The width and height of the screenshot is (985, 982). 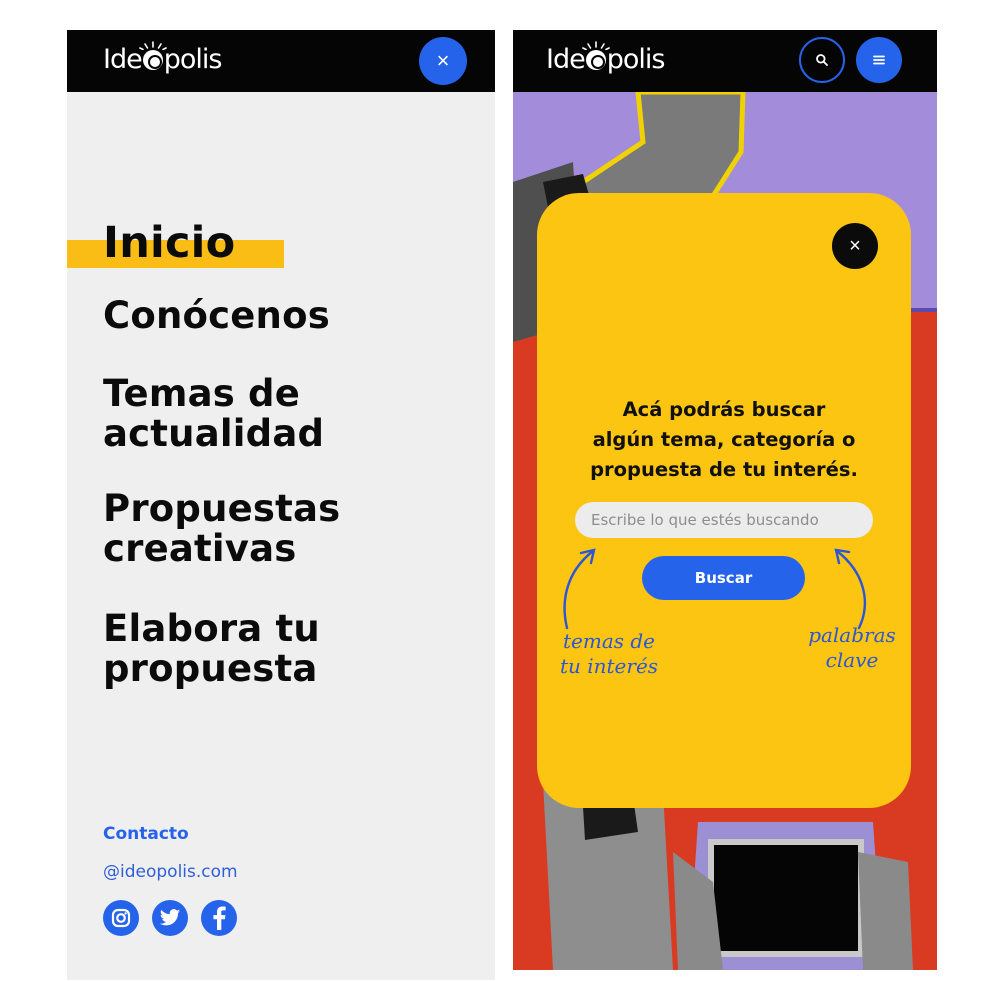 I want to click on menu-item-temas-de-actualidad: Temas de actualidad, so click(x=213, y=414).